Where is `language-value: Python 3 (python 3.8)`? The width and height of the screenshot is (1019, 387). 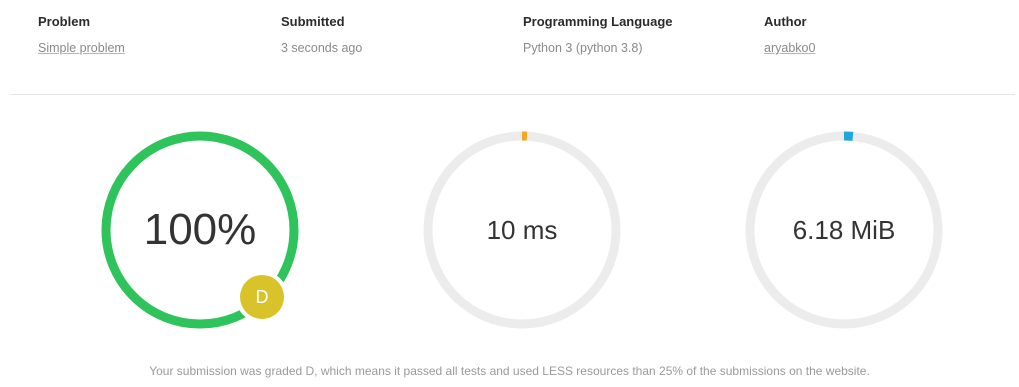
language-value: Python 3 (python 3.8) is located at coordinates (583, 48).